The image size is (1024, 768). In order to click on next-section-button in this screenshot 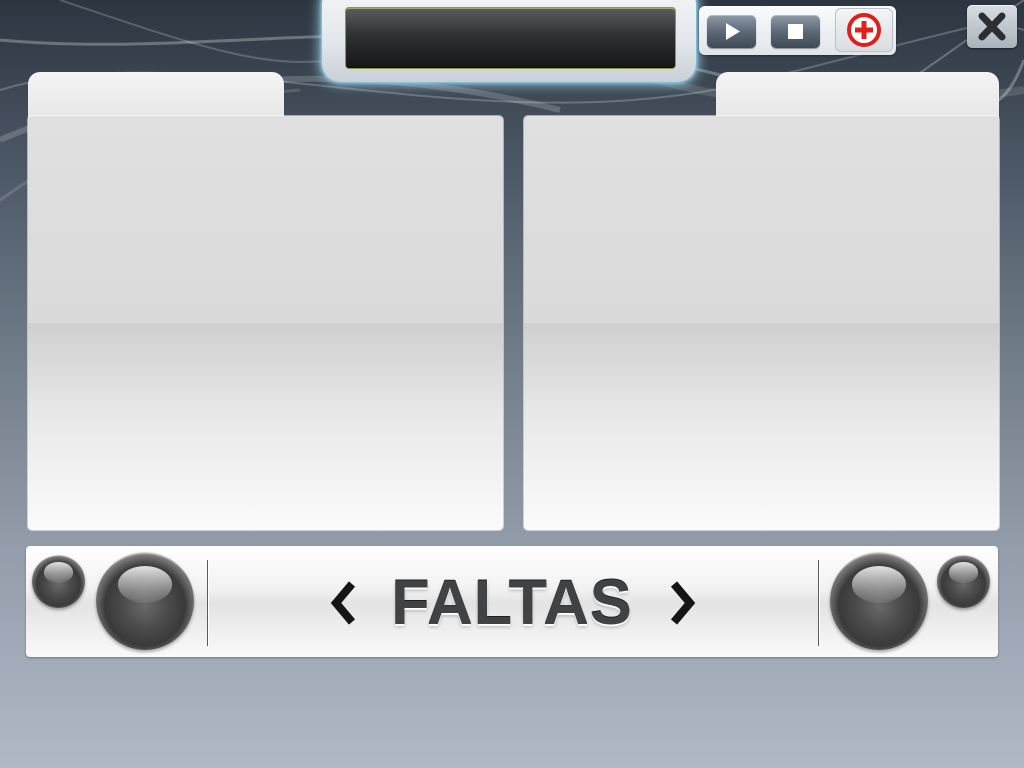, I will do `click(682, 603)`.